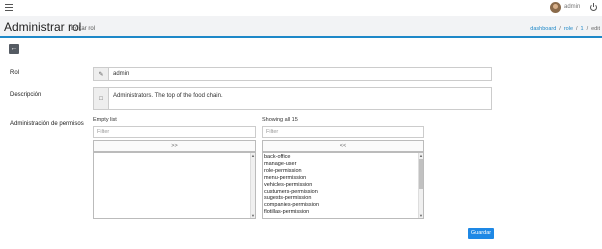 The image size is (602, 249). Describe the element at coordinates (421, 174) in the screenshot. I see `scroll-thumb` at that location.